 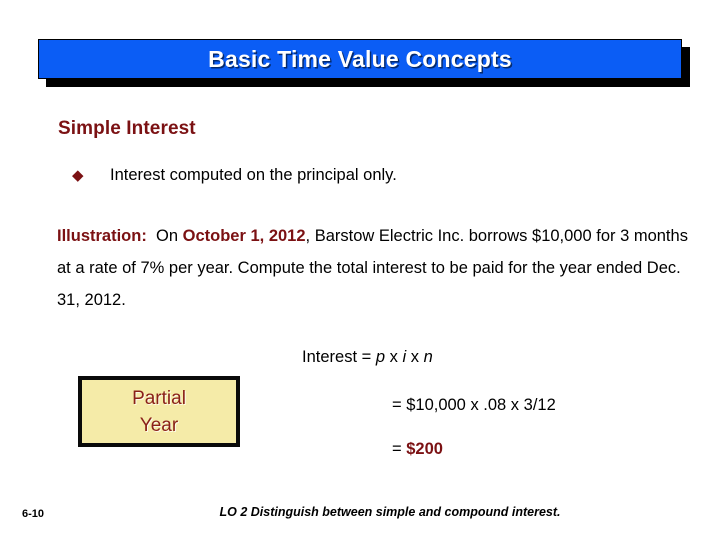 I want to click on title-banner: Basic Time Value Concepts, so click(x=360, y=59).